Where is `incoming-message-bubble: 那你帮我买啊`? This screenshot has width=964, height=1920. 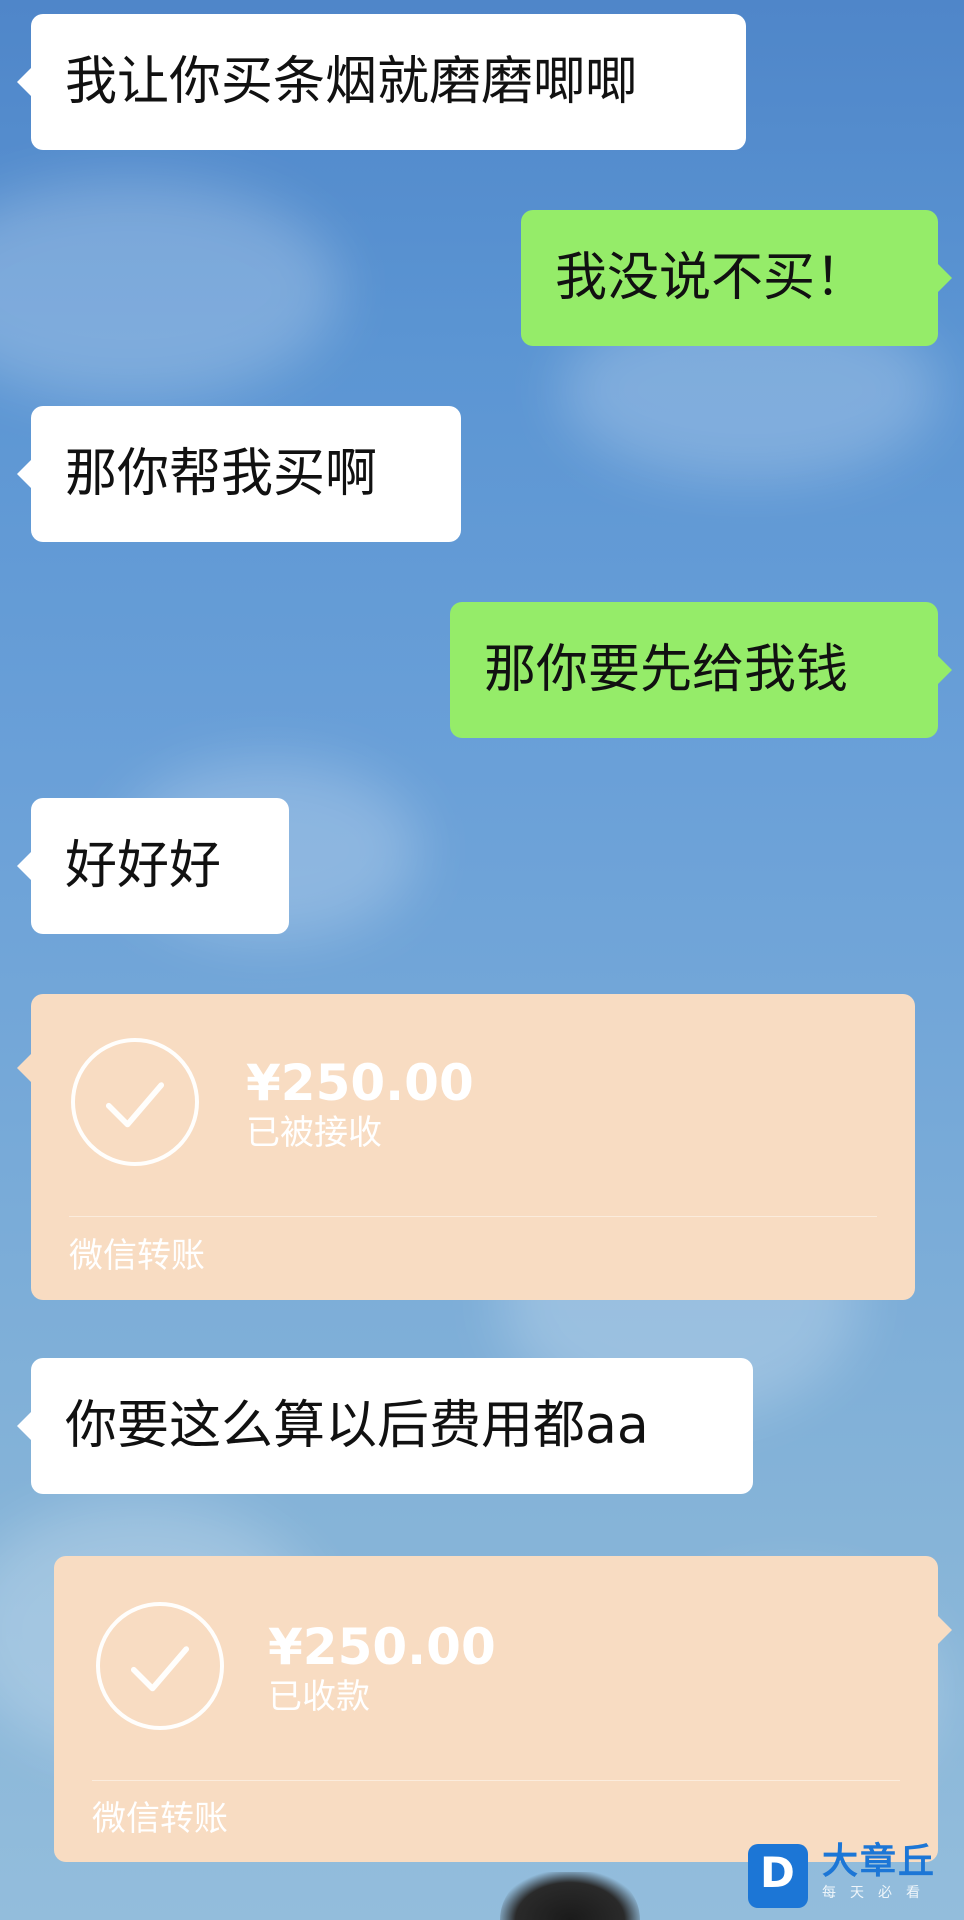
incoming-message-bubble: 那你帮我买啊 is located at coordinates (246, 474).